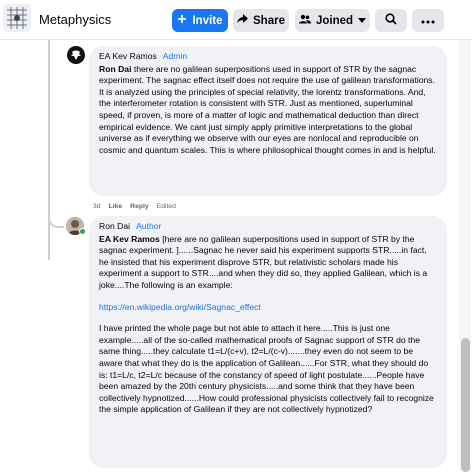  Describe the element at coordinates (49, 150) in the screenshot. I see `thread-line` at that location.